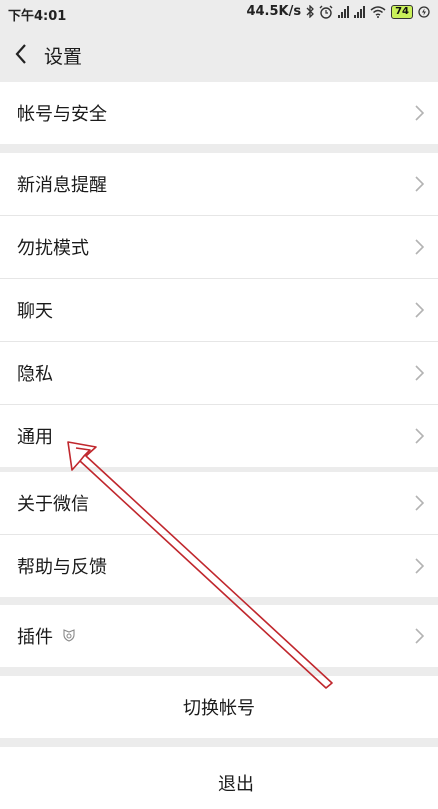 This screenshot has width=438, height=809. Describe the element at coordinates (310, 11) in the screenshot. I see `bluetooth-icon` at that location.